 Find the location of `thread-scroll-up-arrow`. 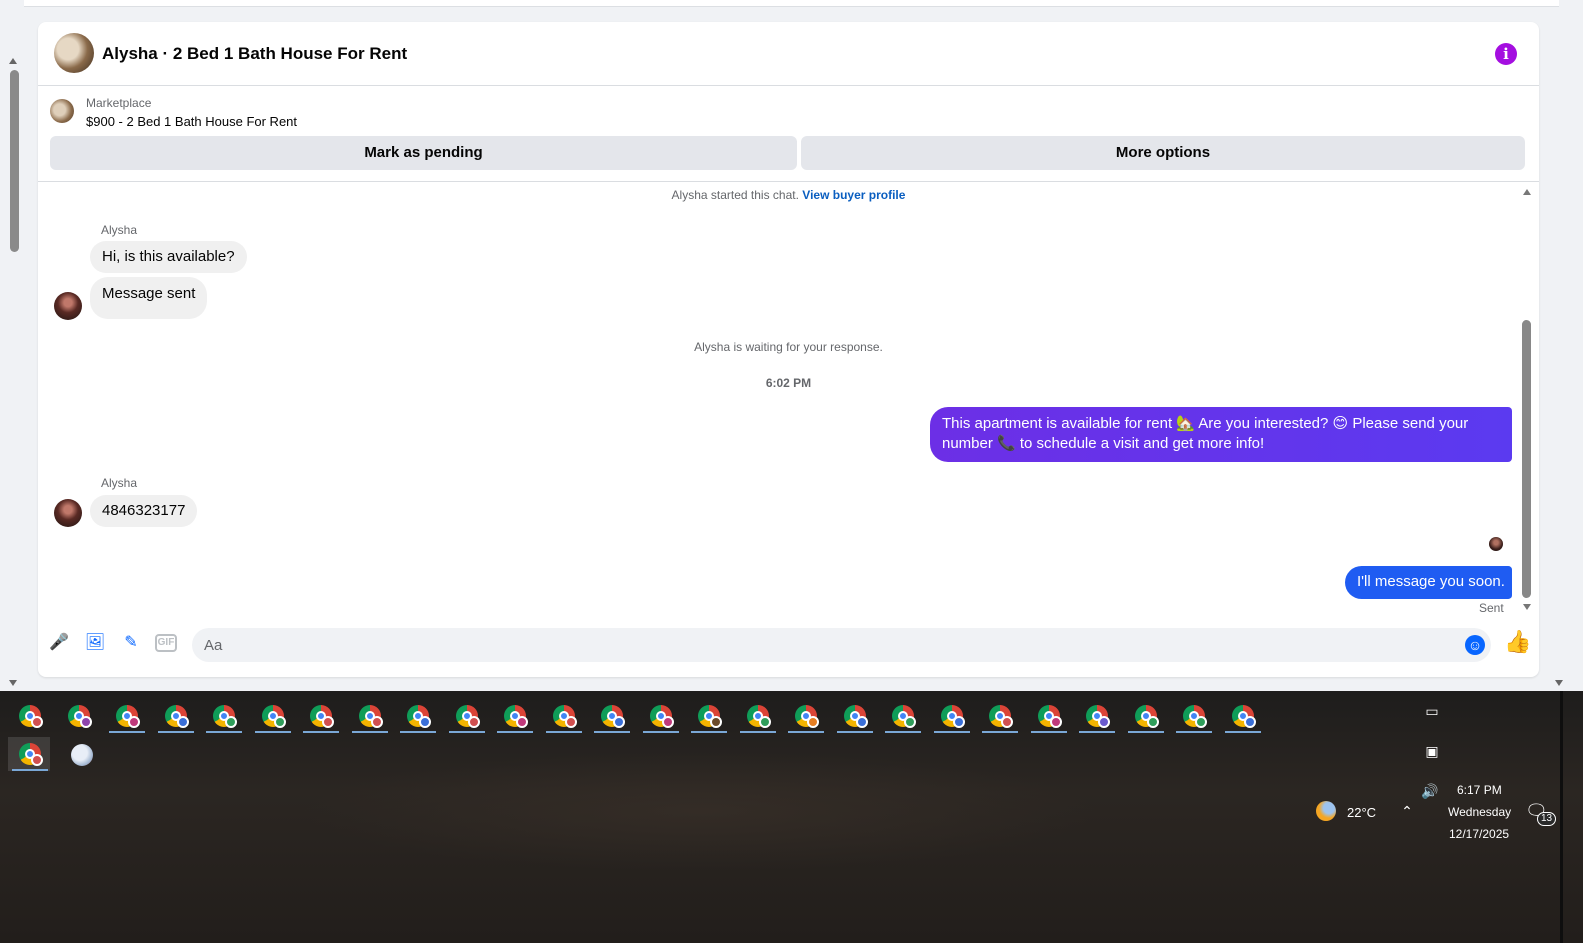

thread-scroll-up-arrow is located at coordinates (1527, 192).